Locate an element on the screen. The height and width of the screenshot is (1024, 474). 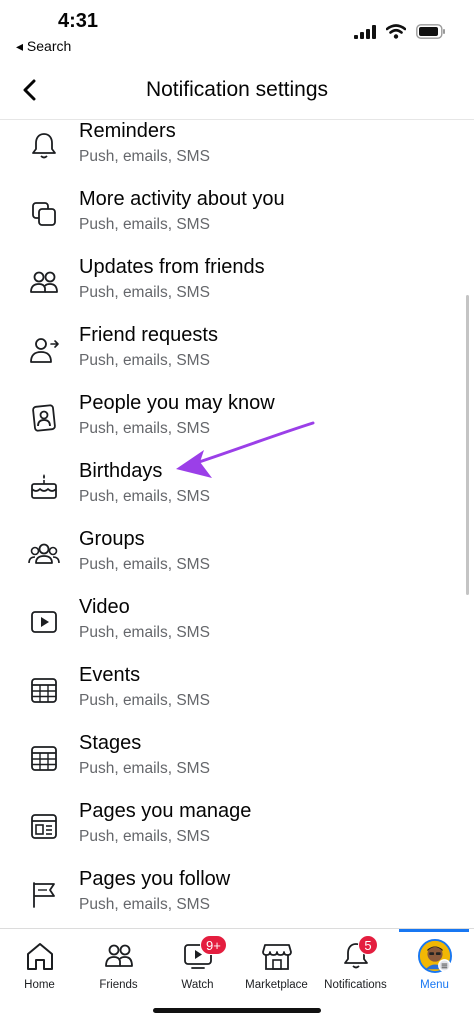
birthday-cake-icon is located at coordinates (44, 486).